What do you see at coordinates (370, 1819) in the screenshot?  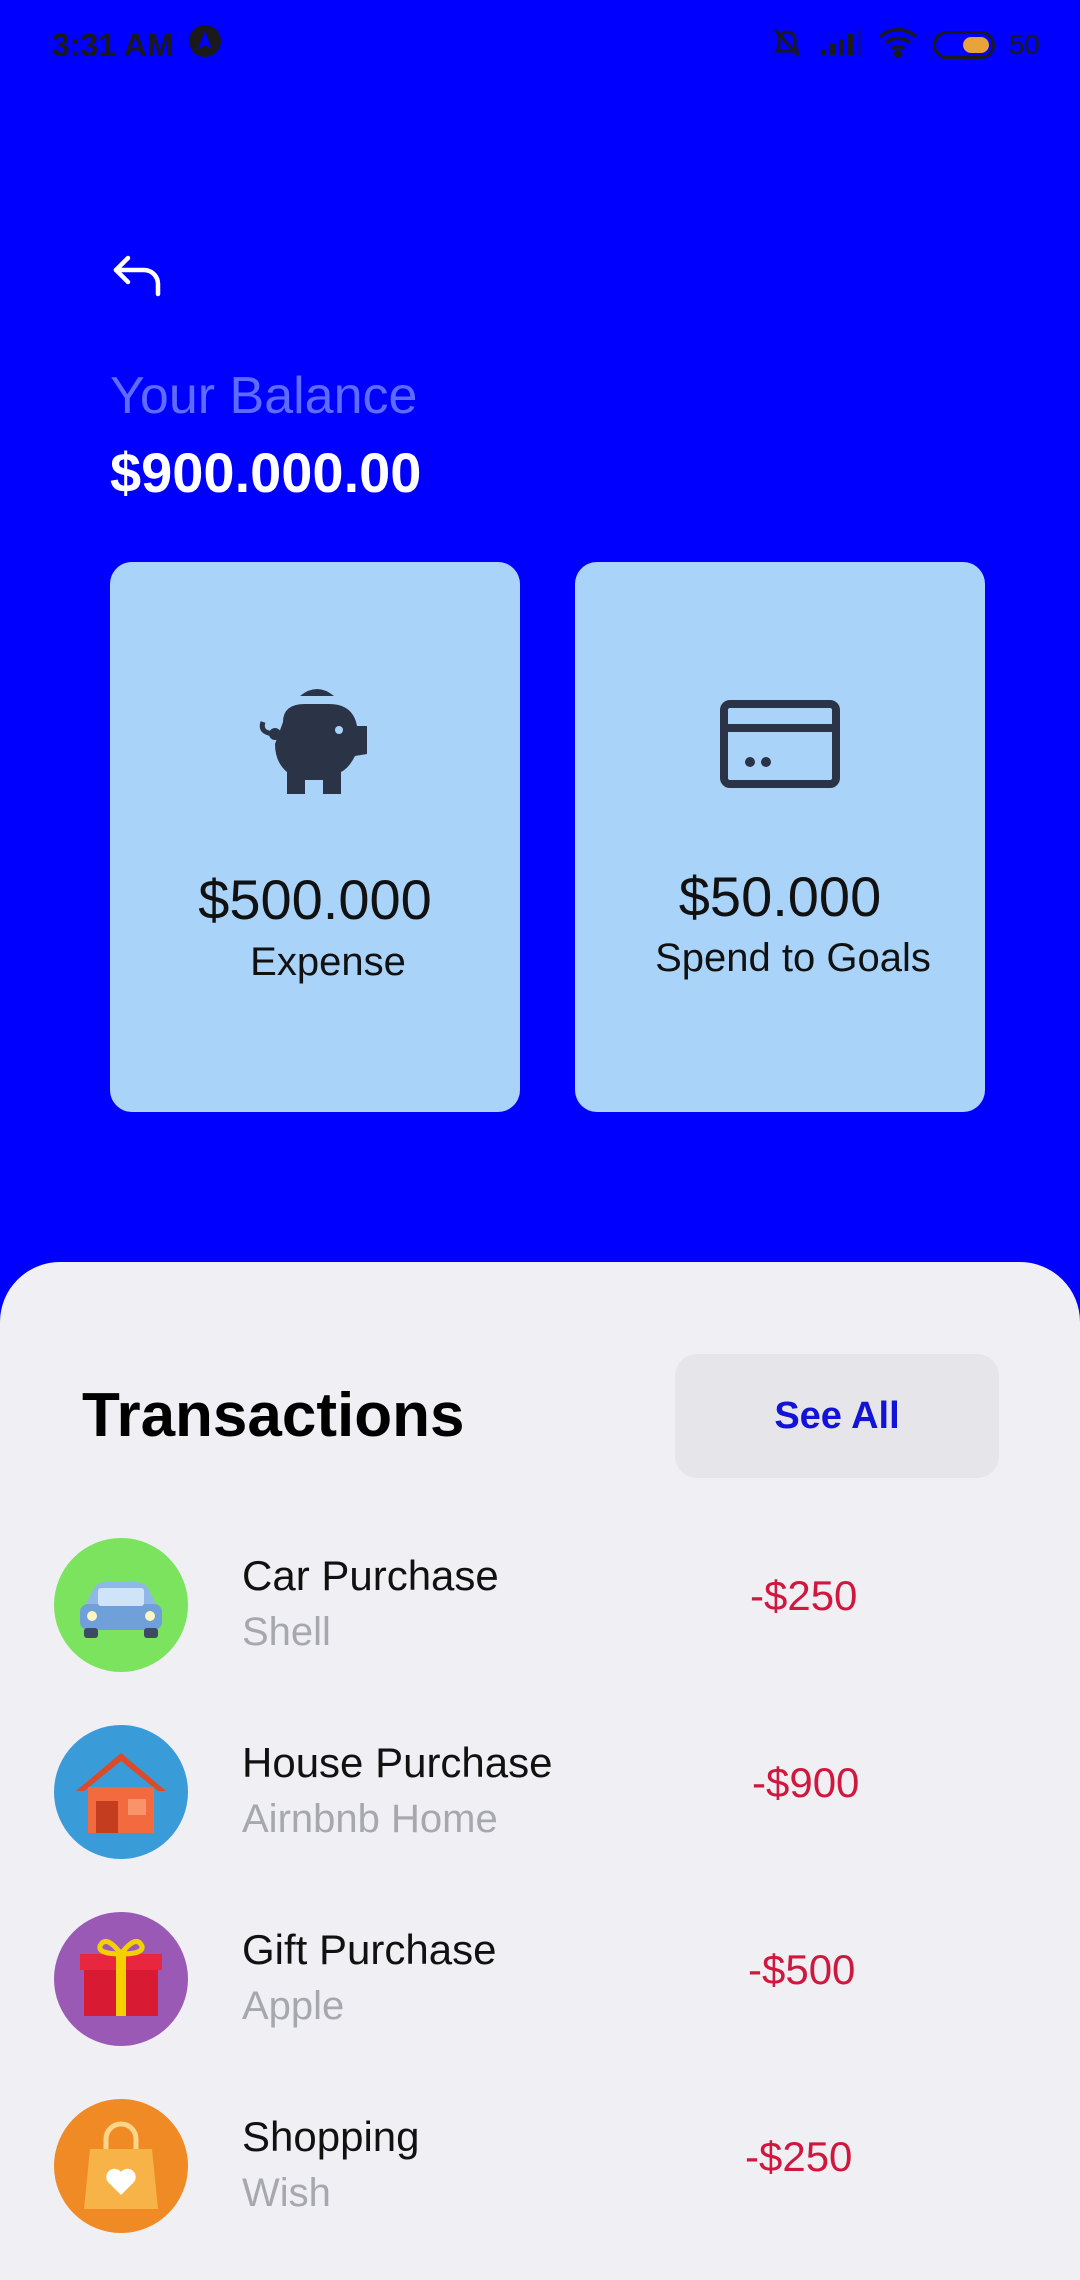 I see `transaction-merchant: Airnbnb Home` at bounding box center [370, 1819].